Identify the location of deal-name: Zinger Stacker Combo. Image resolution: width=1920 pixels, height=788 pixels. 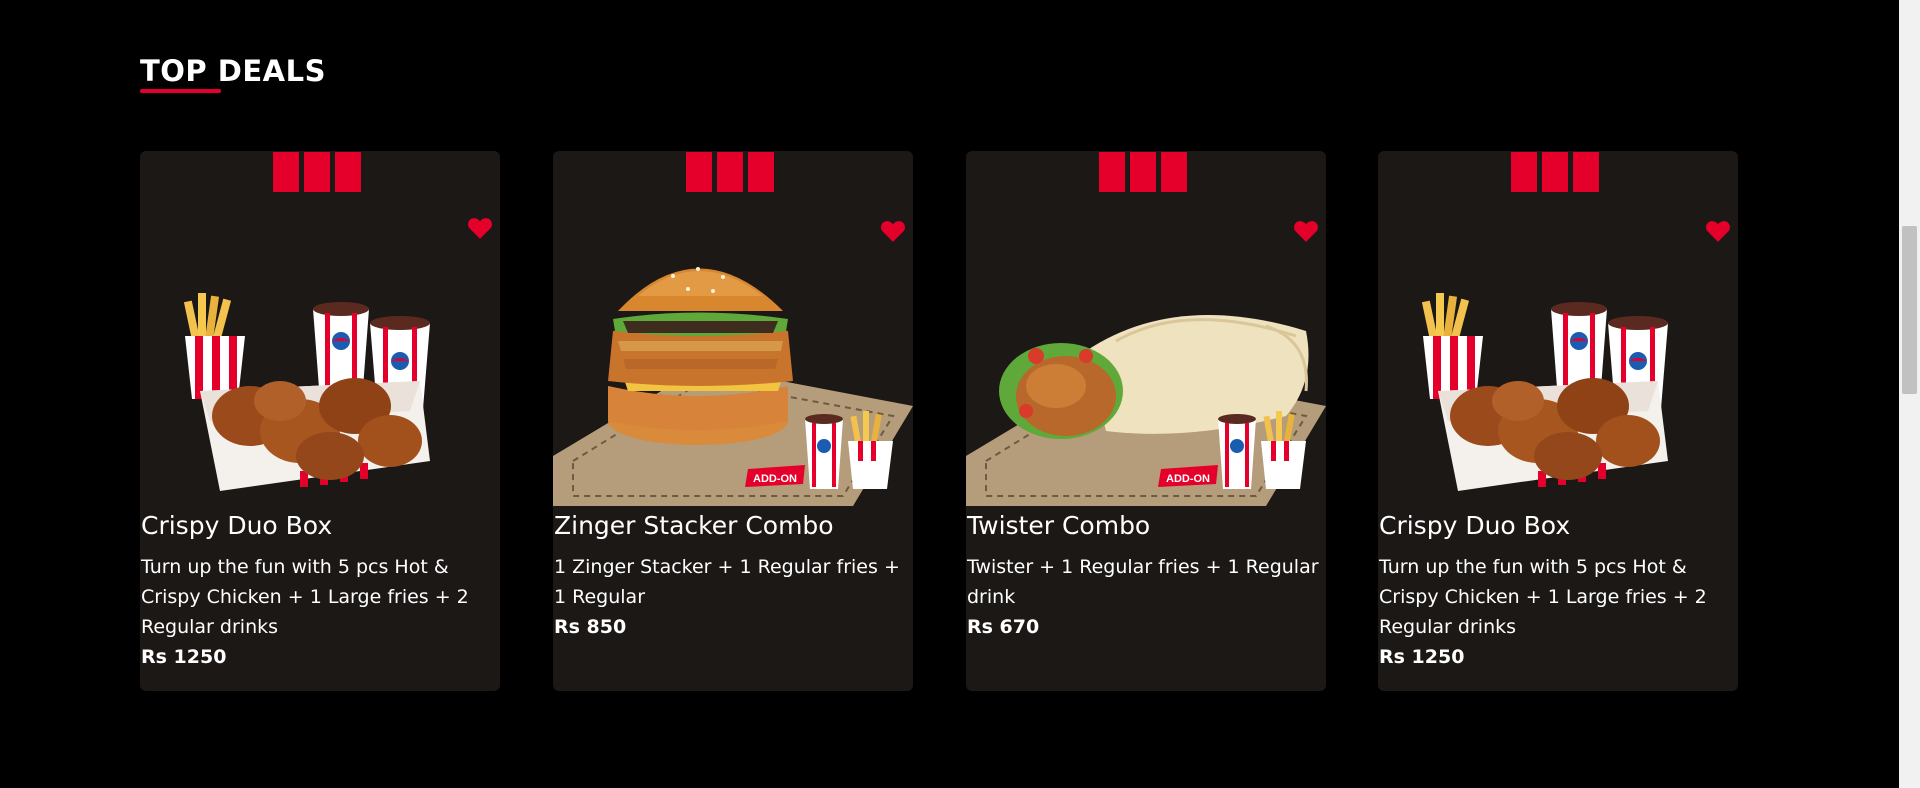
(694, 525).